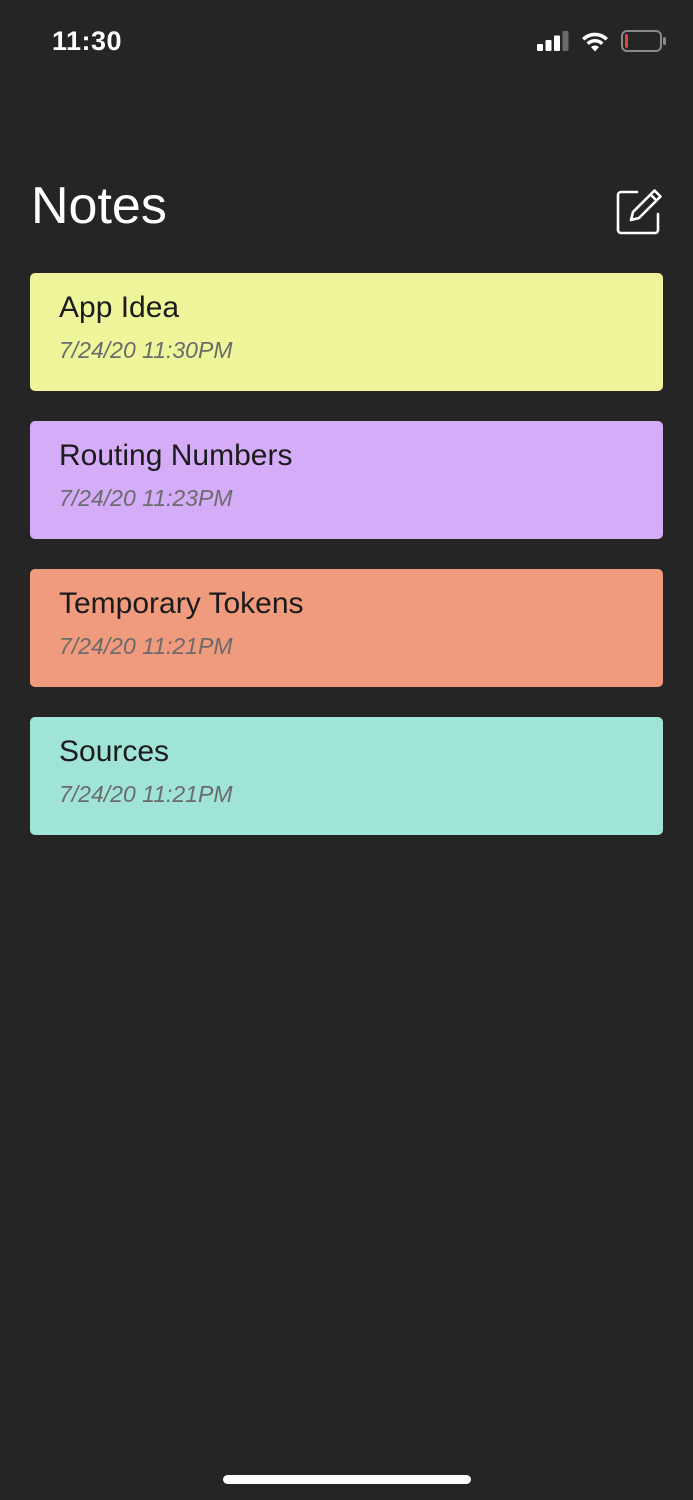 This screenshot has width=693, height=1500. I want to click on note-card-temporary-tokens: Temporary Tokens 7/24/20 11:21PM, so click(346, 628).